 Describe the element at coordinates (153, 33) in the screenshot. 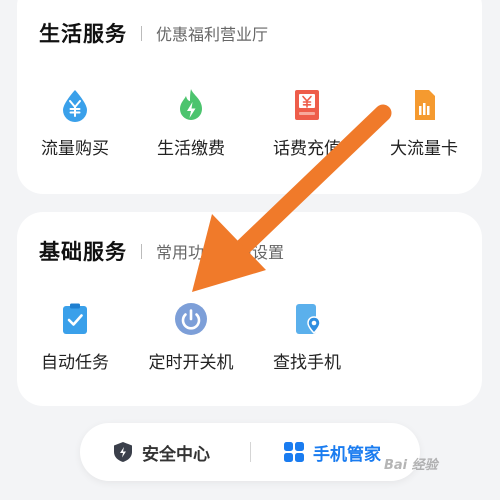

I see `life-services-header: 生活服务 优惠福利营业厅` at that location.